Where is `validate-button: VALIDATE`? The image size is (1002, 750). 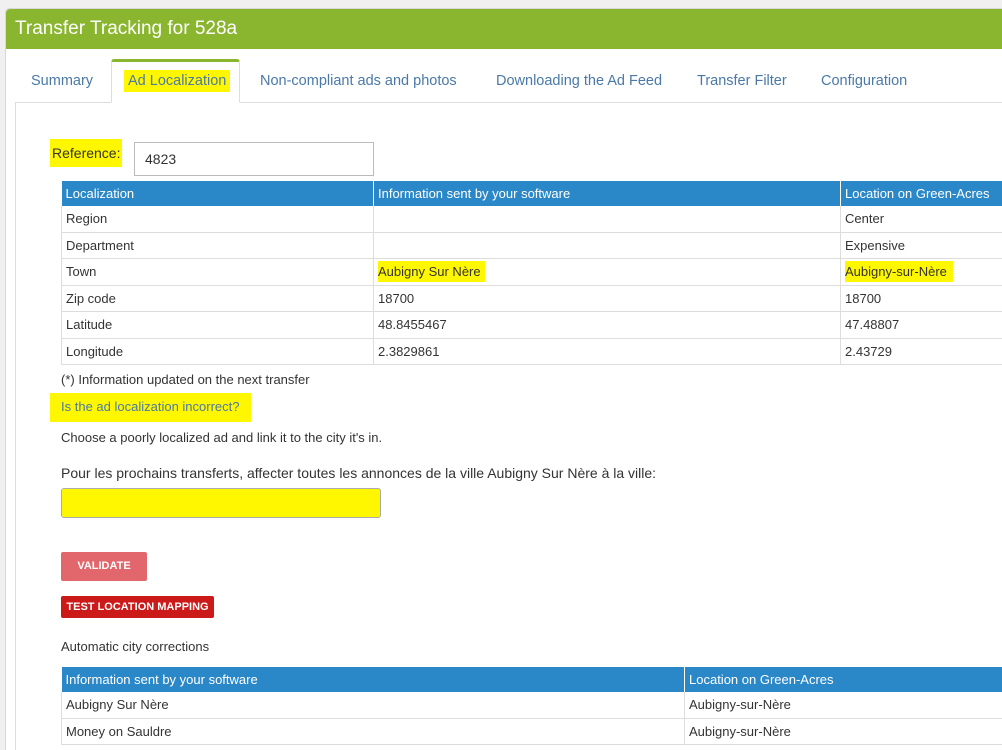
validate-button: VALIDATE is located at coordinates (104, 566).